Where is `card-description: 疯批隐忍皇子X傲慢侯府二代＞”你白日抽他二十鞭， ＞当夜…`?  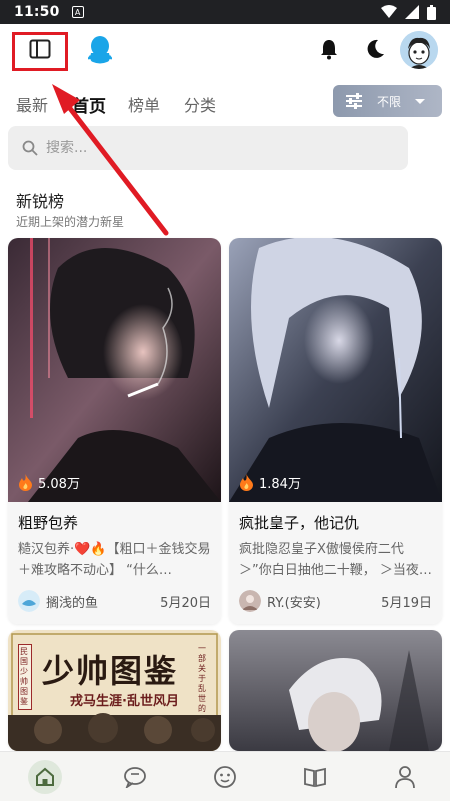 card-description: 疯批隐忍皇子X傲慢侯府二代＞”你白日抽他二十鞭， ＞当夜… is located at coordinates (335, 560).